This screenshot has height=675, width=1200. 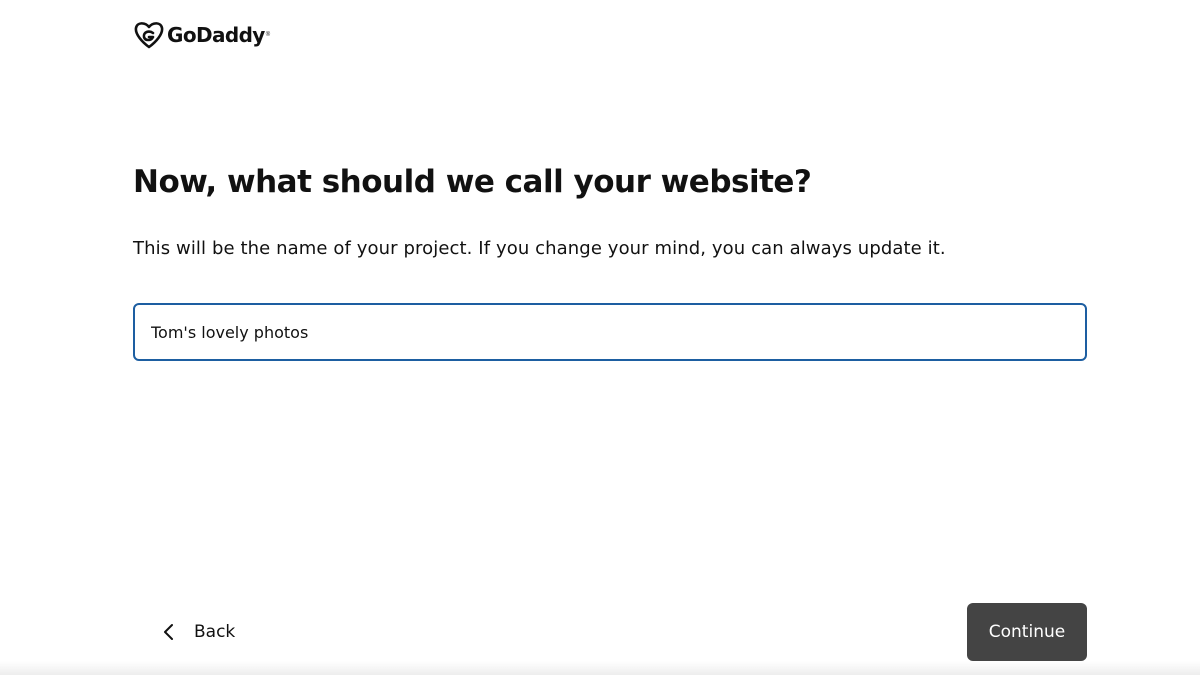 I want to click on logo-trademark: ®, so click(x=268, y=35).